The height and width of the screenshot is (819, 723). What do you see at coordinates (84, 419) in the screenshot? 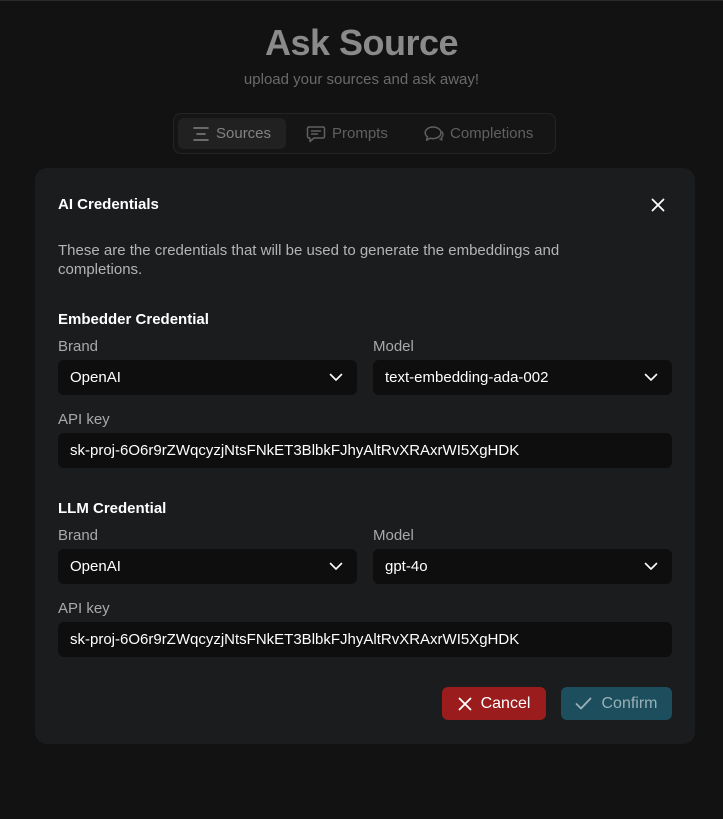
I see `embedder-api-key-label: API key` at bounding box center [84, 419].